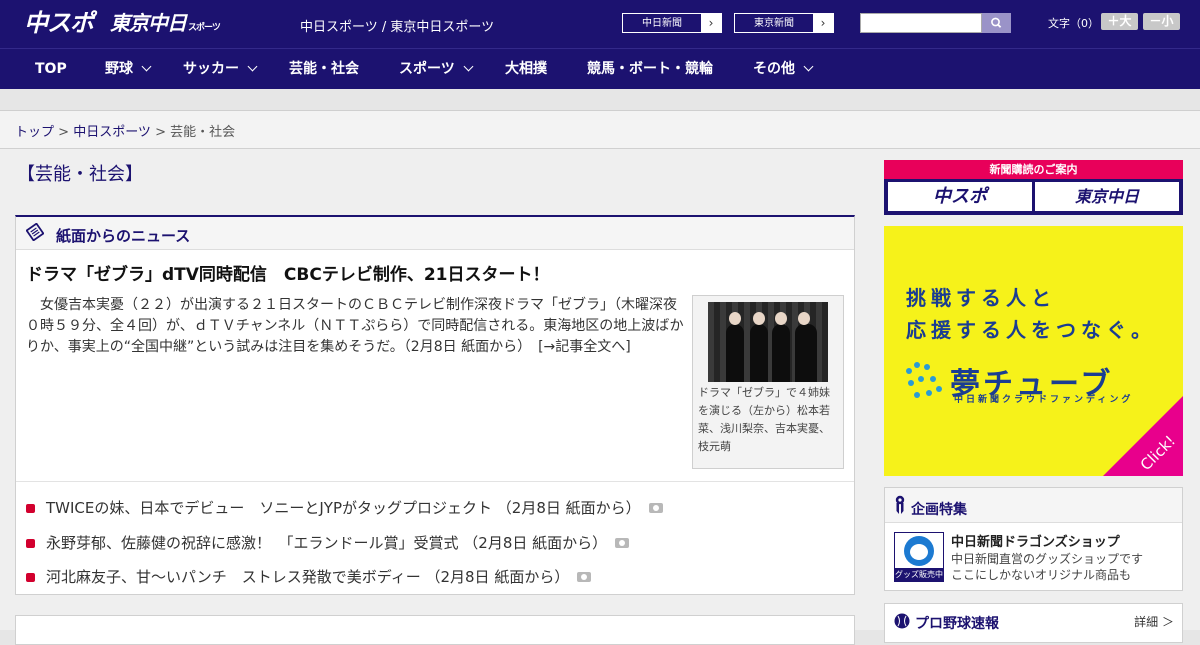 The image size is (1200, 645). I want to click on shop-desc-line: ここにしかないオリジナル商品も, so click(1041, 575).